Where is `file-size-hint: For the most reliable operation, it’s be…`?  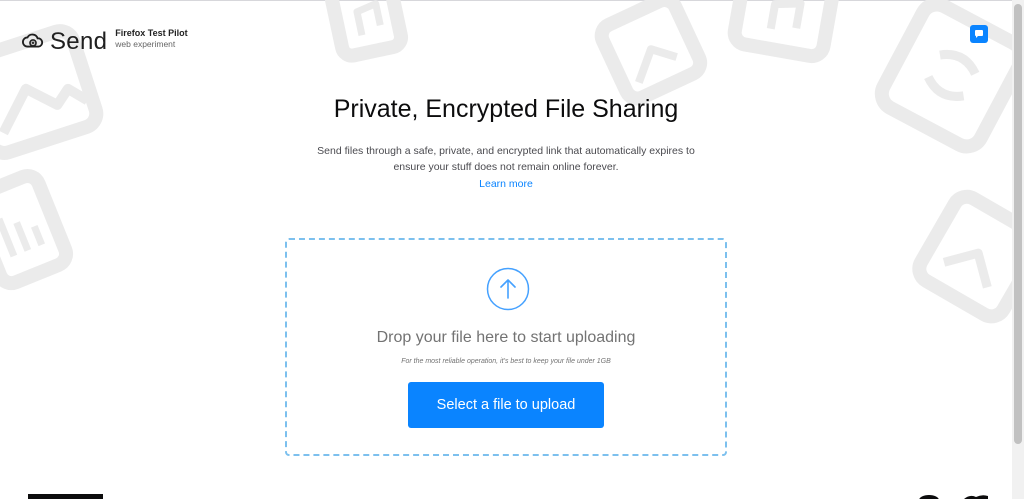
file-size-hint: For the most reliable operation, it’s be… is located at coordinates (506, 361).